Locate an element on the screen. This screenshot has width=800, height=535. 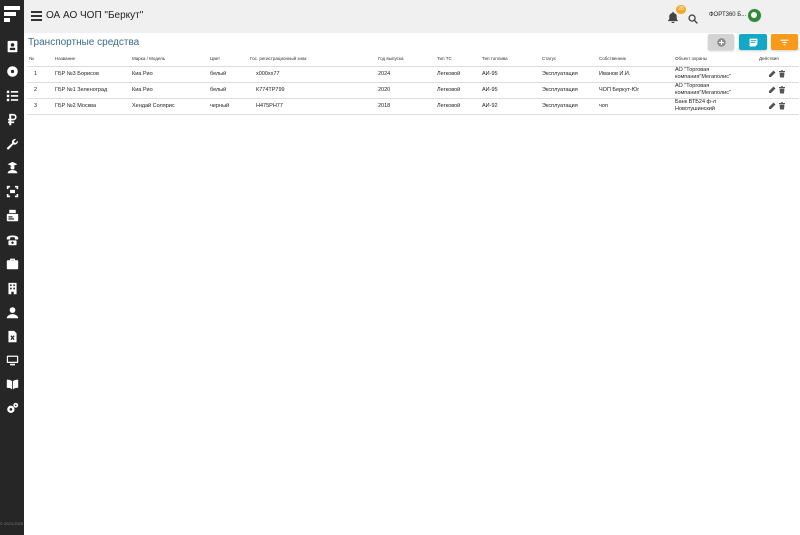
note-icon is located at coordinates (753, 42).